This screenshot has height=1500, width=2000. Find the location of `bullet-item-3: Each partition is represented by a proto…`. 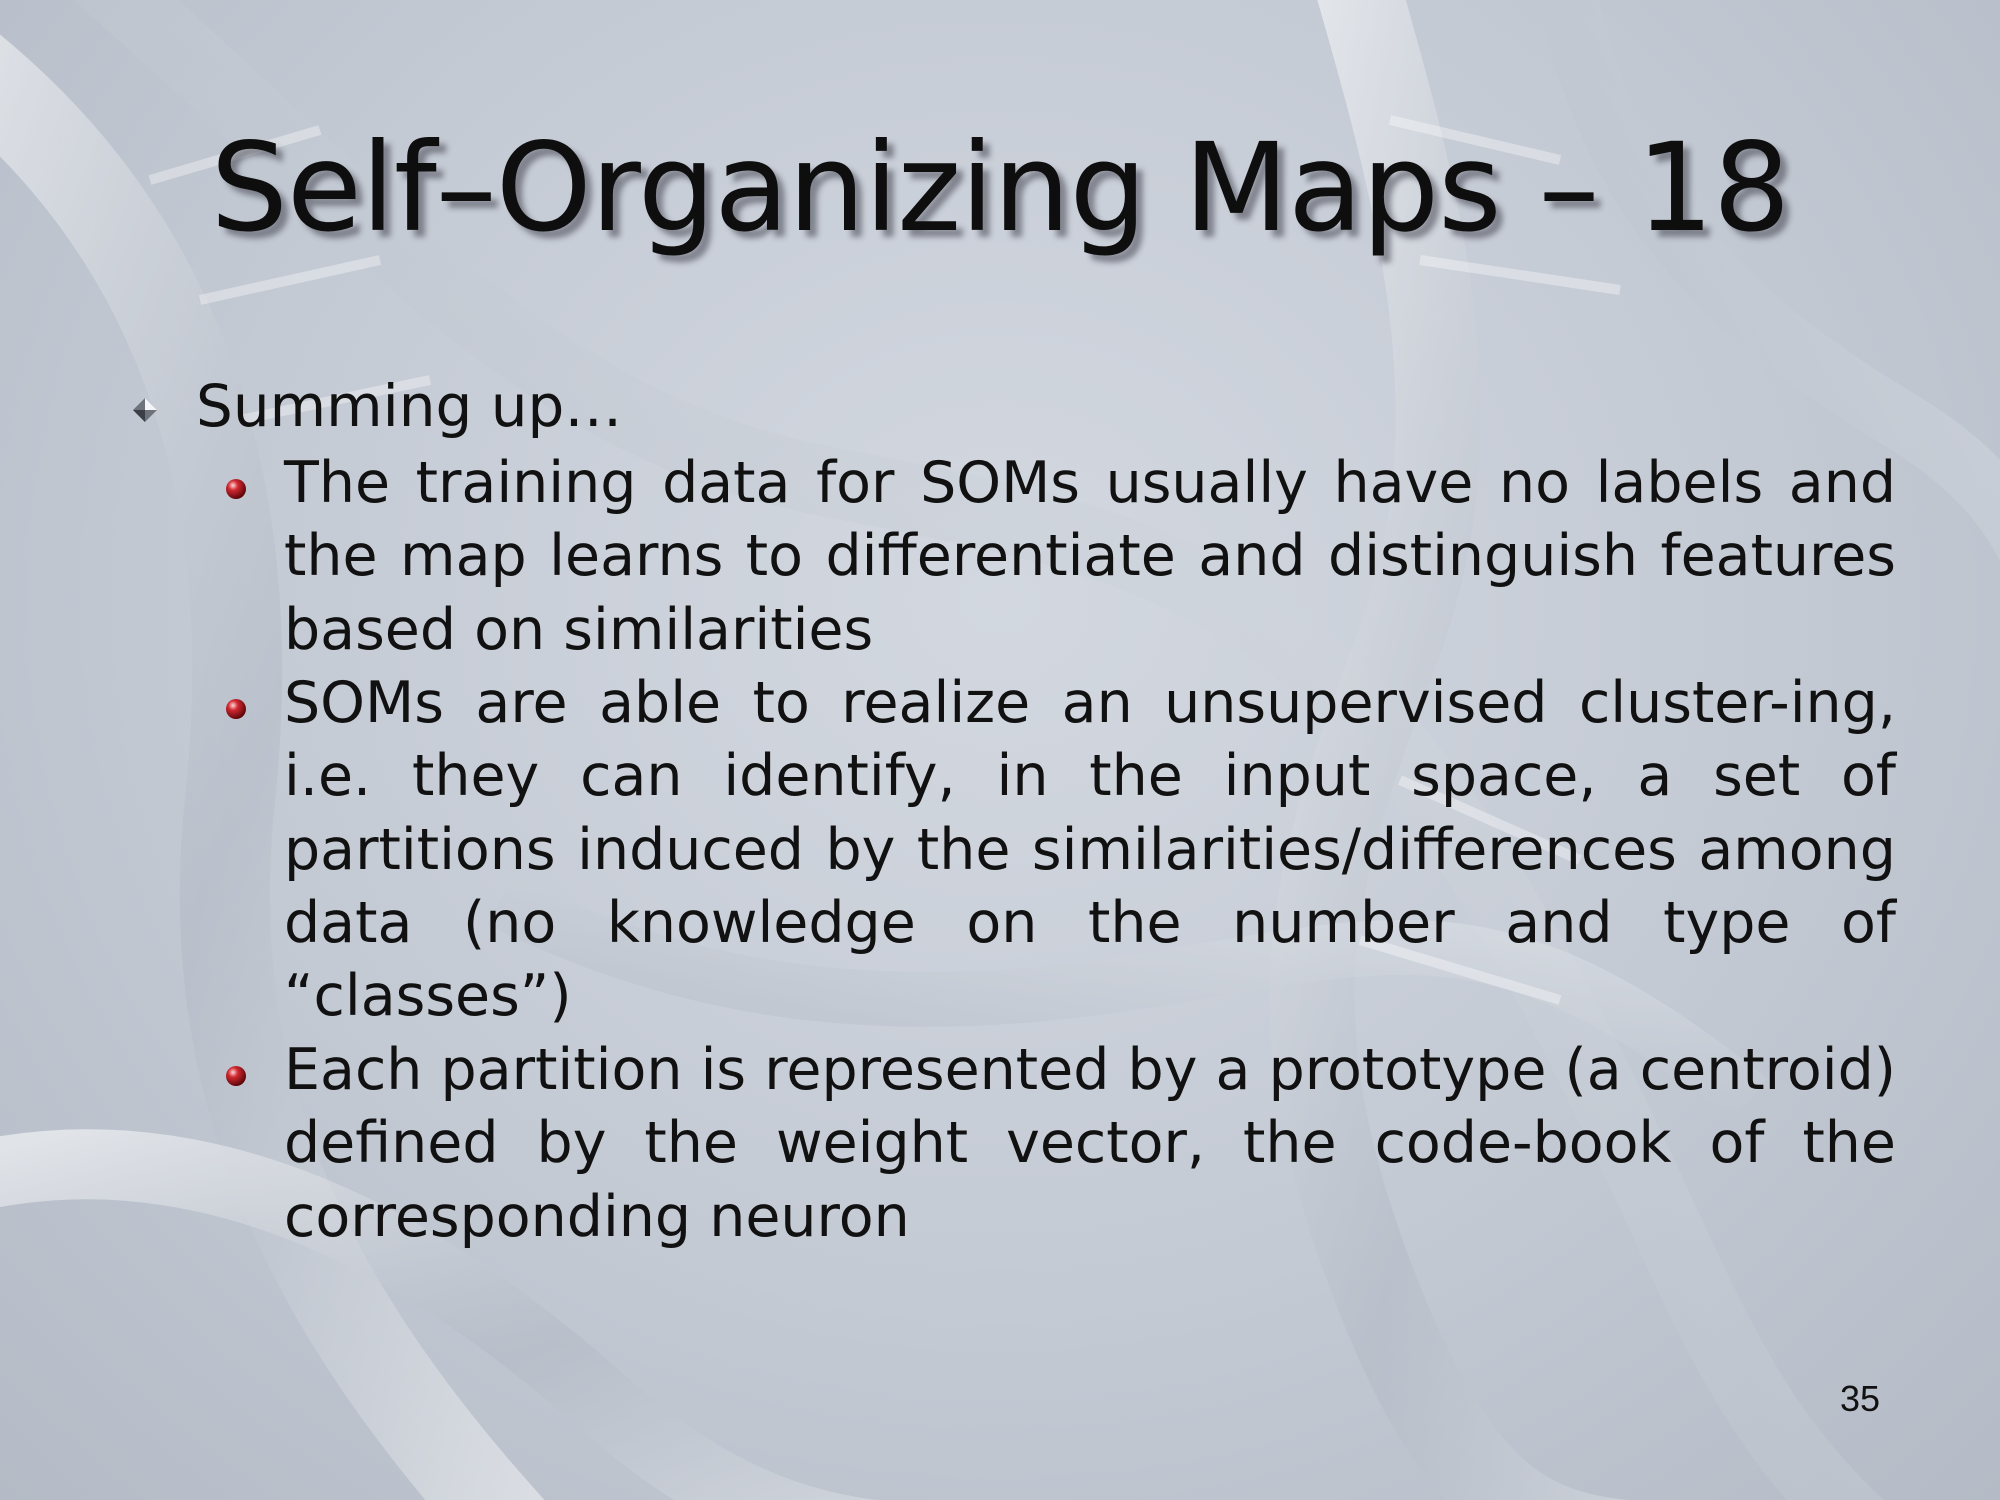

bullet-item-3: Each partition is represented by a proto… is located at coordinates (1090, 1143).